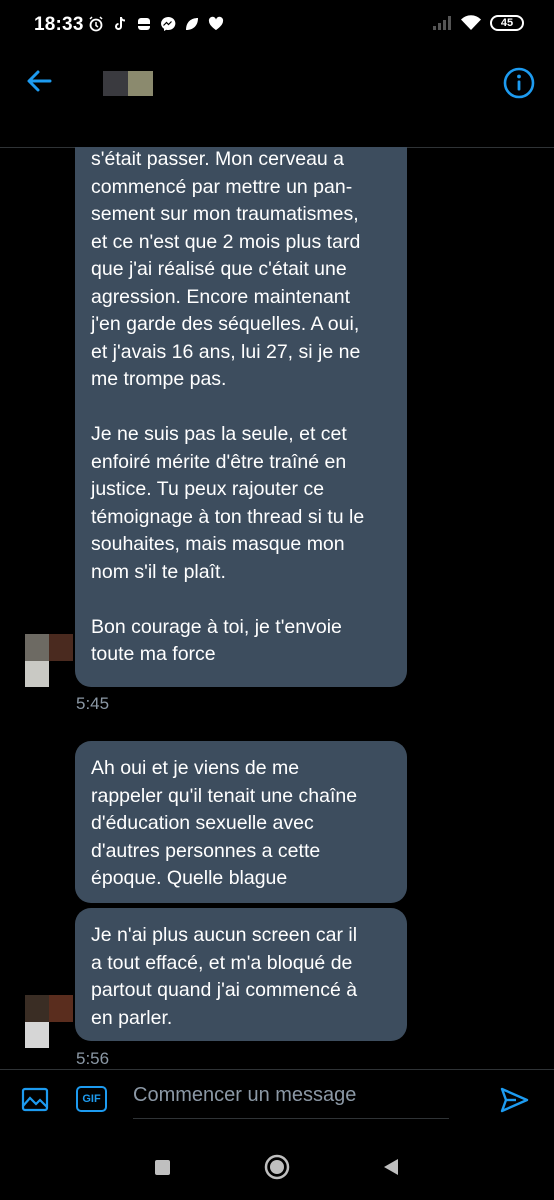 This screenshot has width=554, height=1200. I want to click on app-icon, so click(144, 24).